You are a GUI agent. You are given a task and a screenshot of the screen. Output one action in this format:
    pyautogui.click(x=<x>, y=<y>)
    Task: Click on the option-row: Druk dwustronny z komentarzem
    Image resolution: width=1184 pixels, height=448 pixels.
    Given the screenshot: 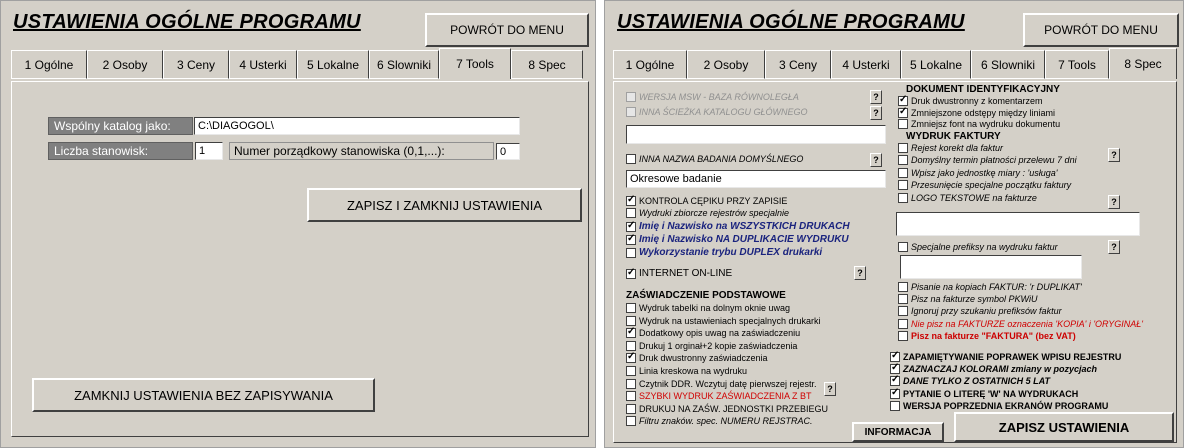 What is the action you would take?
    pyautogui.click(x=970, y=100)
    